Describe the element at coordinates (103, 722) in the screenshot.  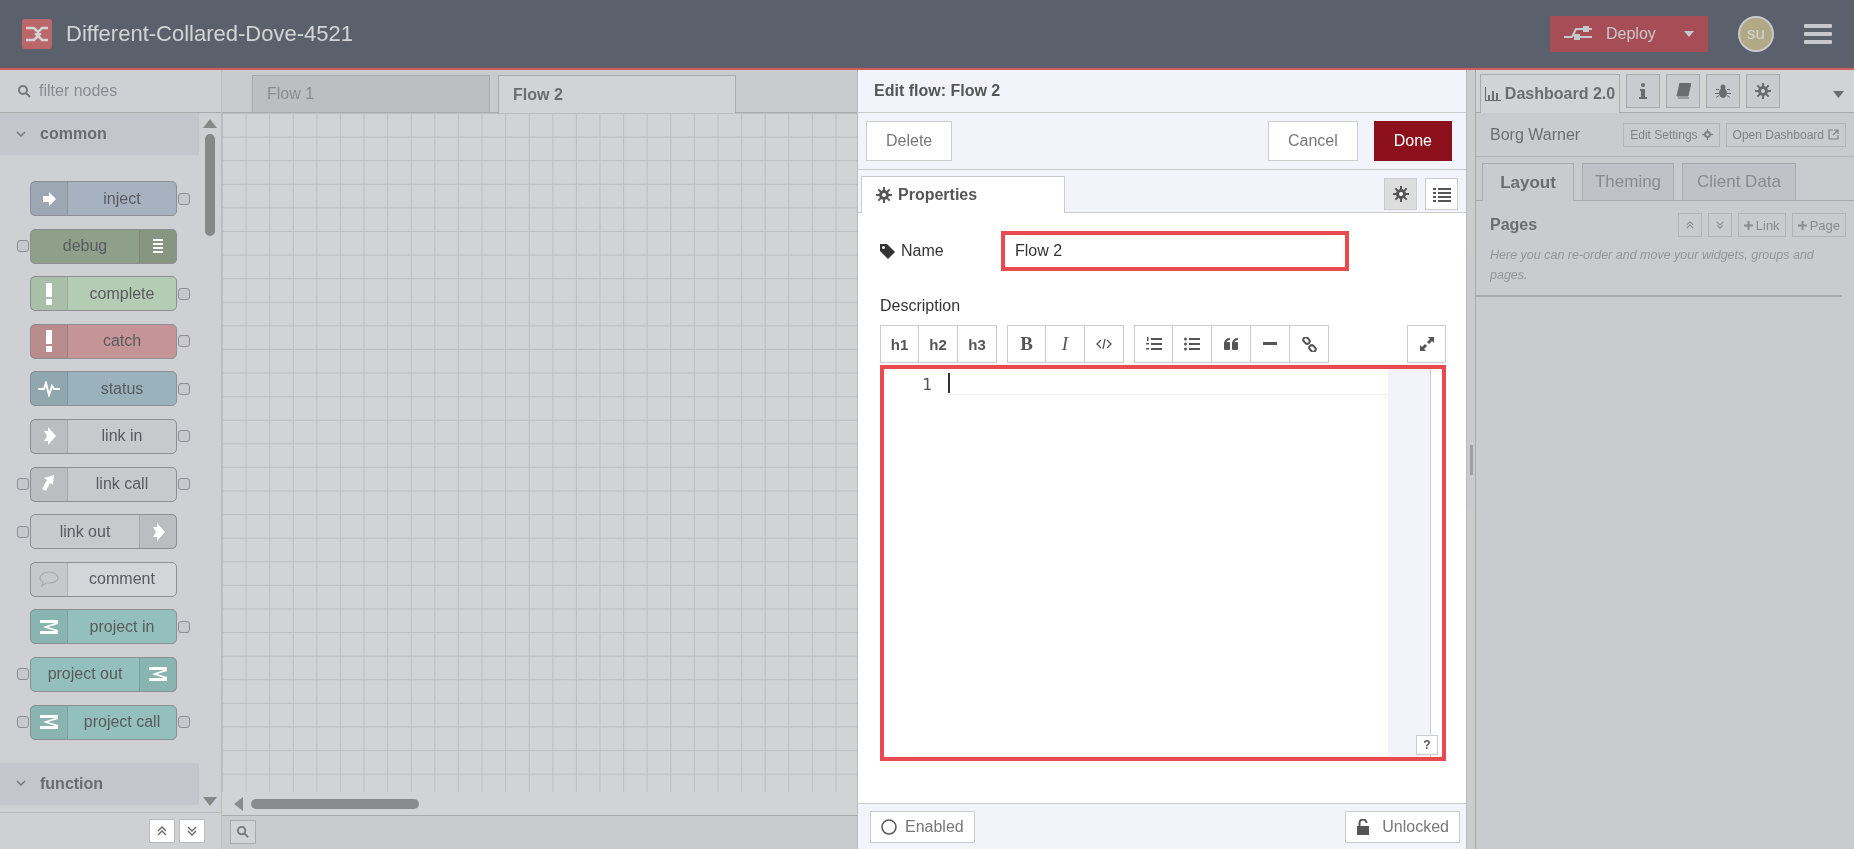
I see `palette-node: project call` at that location.